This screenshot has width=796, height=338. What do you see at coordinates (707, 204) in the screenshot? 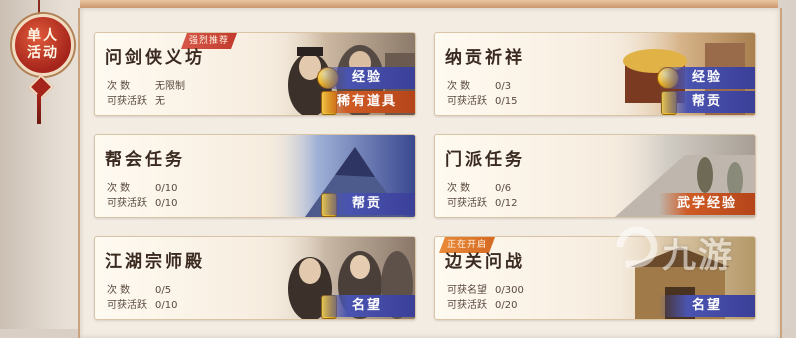
I see `reward-martial-exp: 武学经验` at bounding box center [707, 204].